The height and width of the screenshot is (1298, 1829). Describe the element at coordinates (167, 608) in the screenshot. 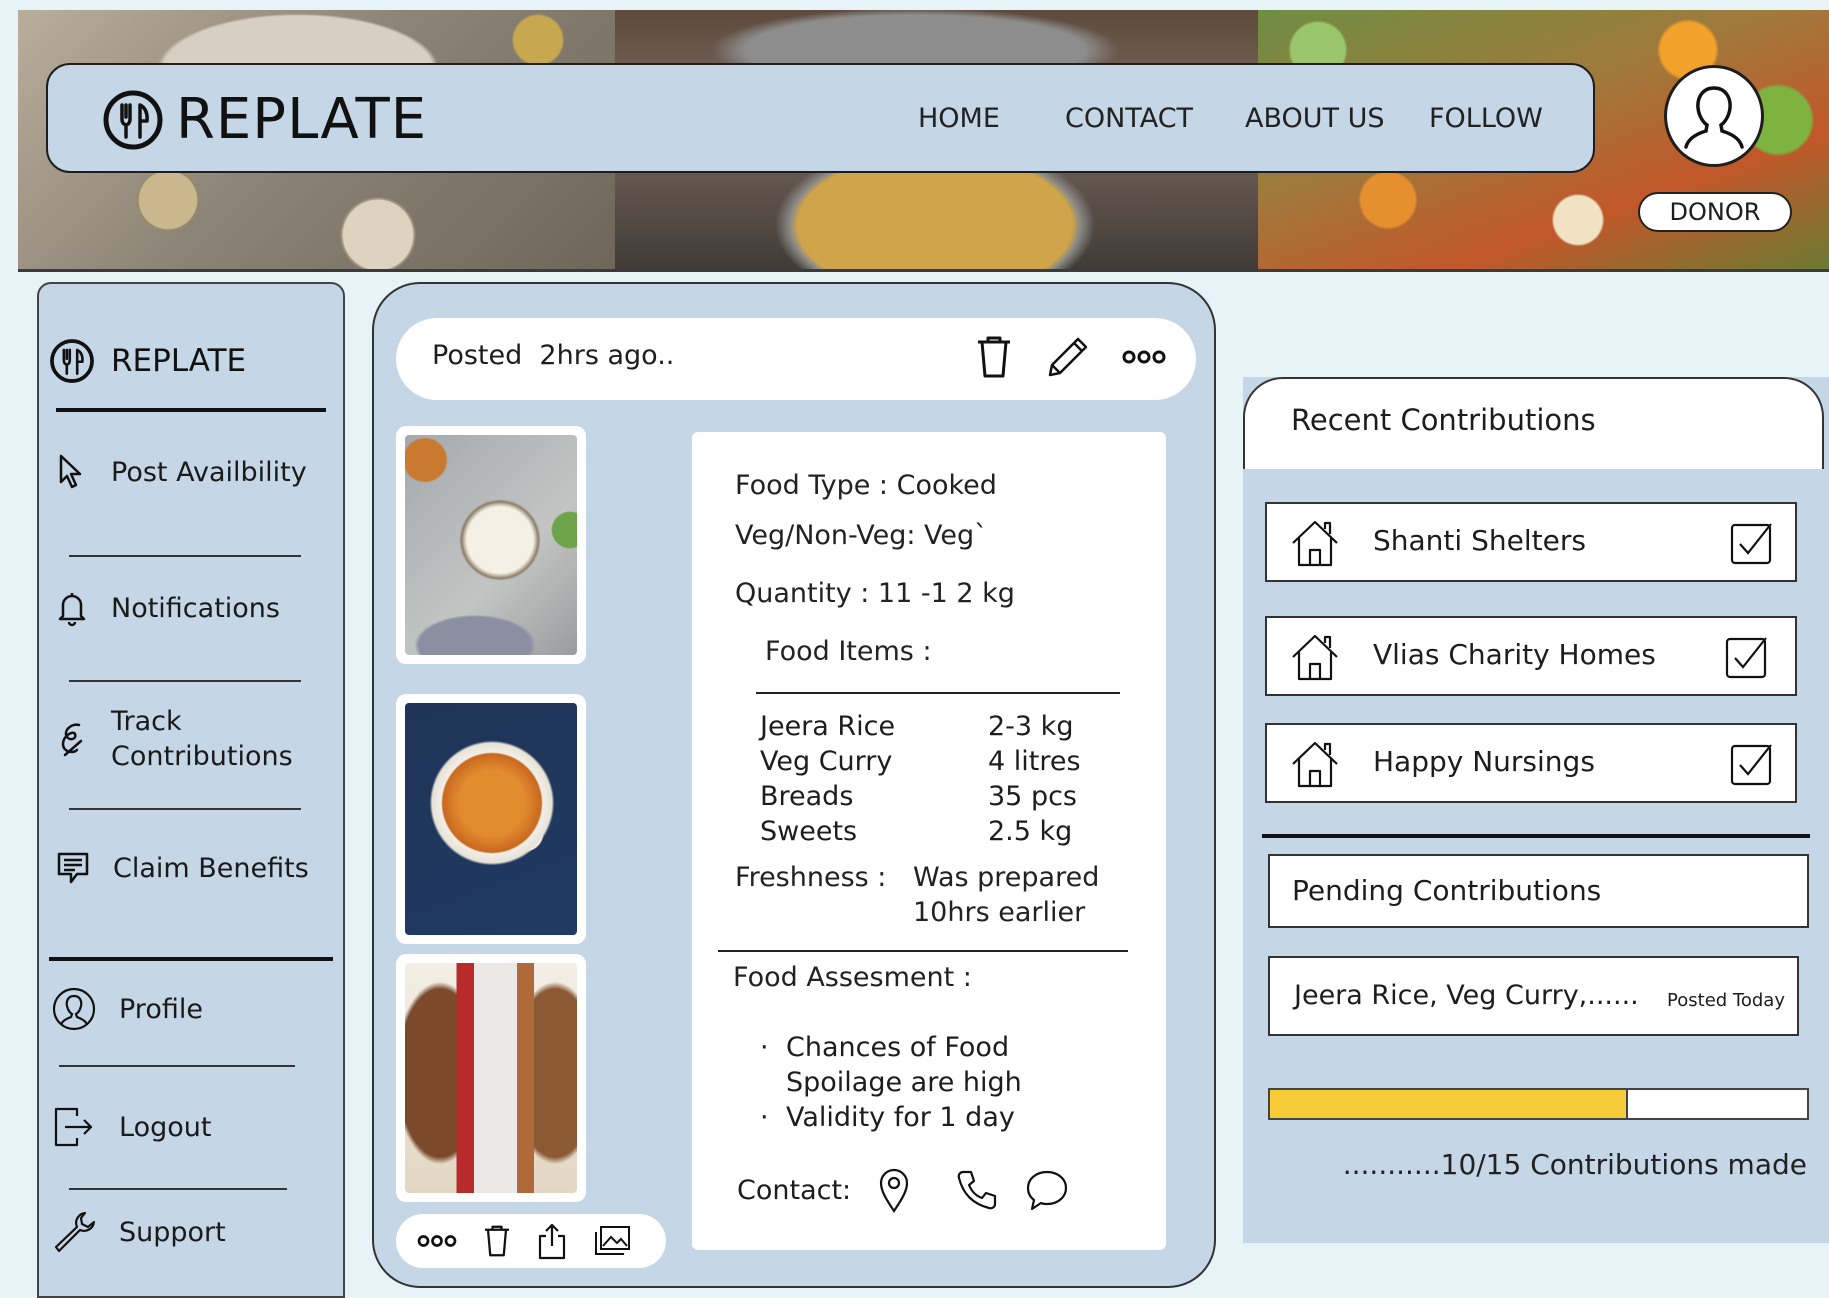

I see `sidebar-item-notifications: Notifications` at that location.